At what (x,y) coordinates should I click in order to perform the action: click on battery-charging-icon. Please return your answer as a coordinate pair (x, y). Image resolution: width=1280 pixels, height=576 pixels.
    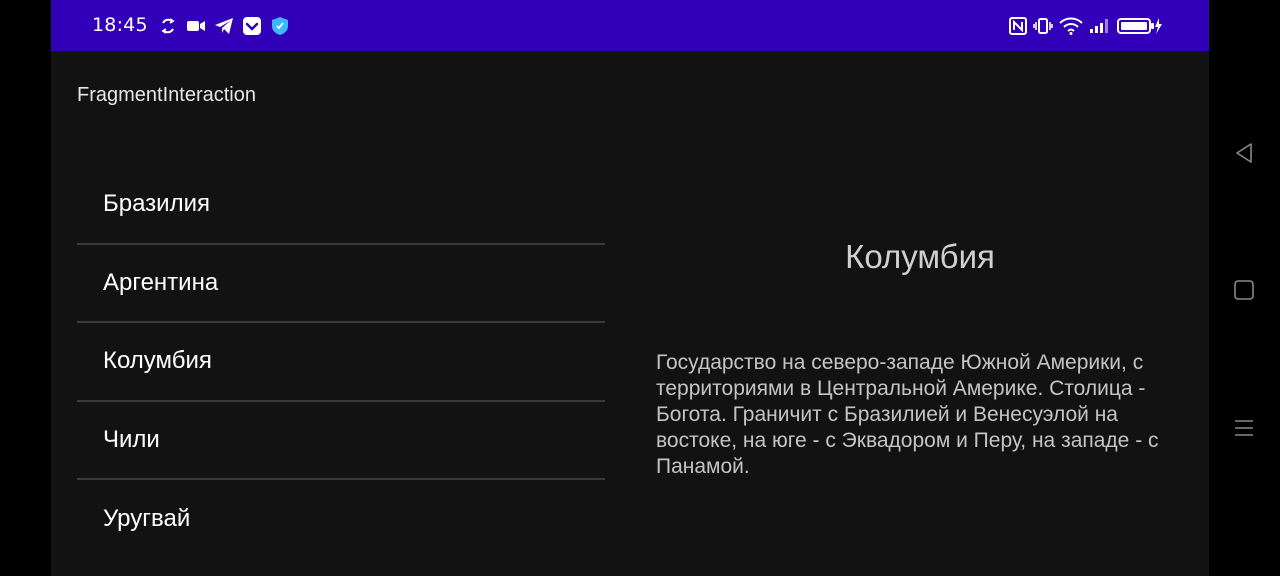
    Looking at the image, I should click on (1140, 26).